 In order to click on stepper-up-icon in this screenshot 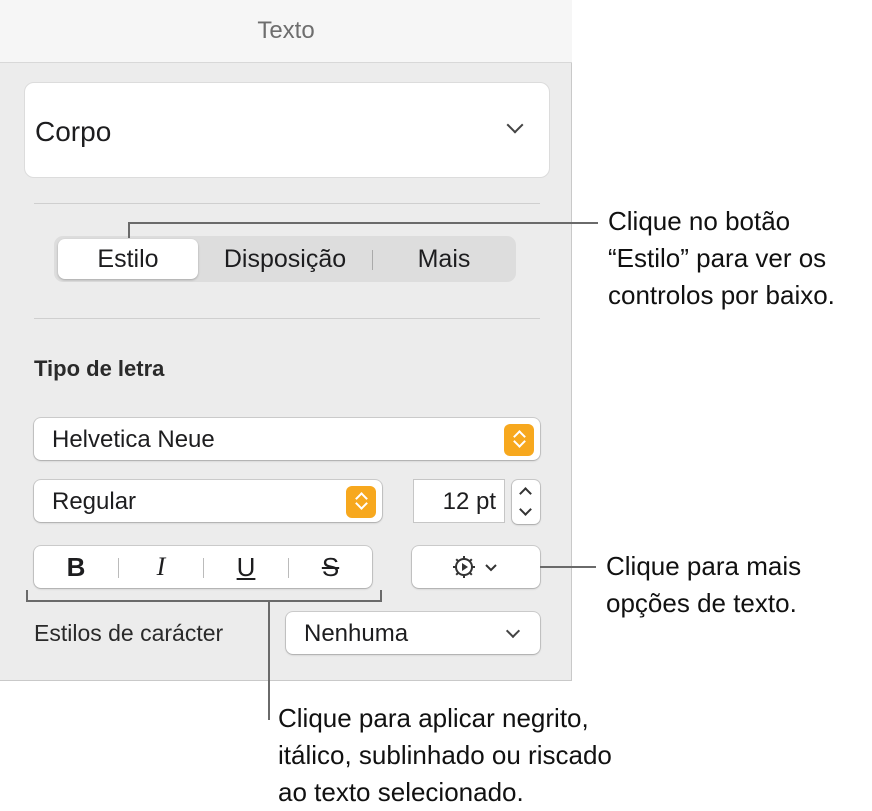, I will do `click(525, 493)`.